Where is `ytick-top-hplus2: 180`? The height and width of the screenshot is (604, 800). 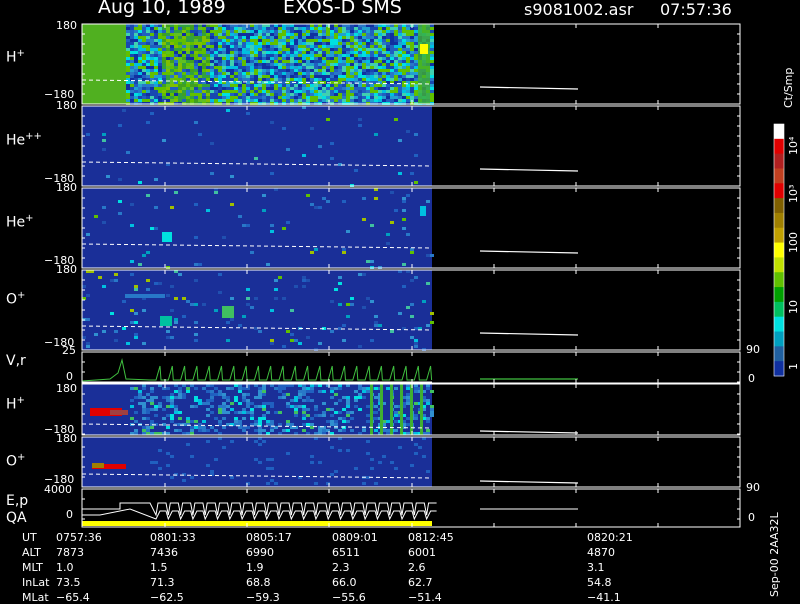 ytick-top-hplus2: 180 is located at coordinates (66, 388).